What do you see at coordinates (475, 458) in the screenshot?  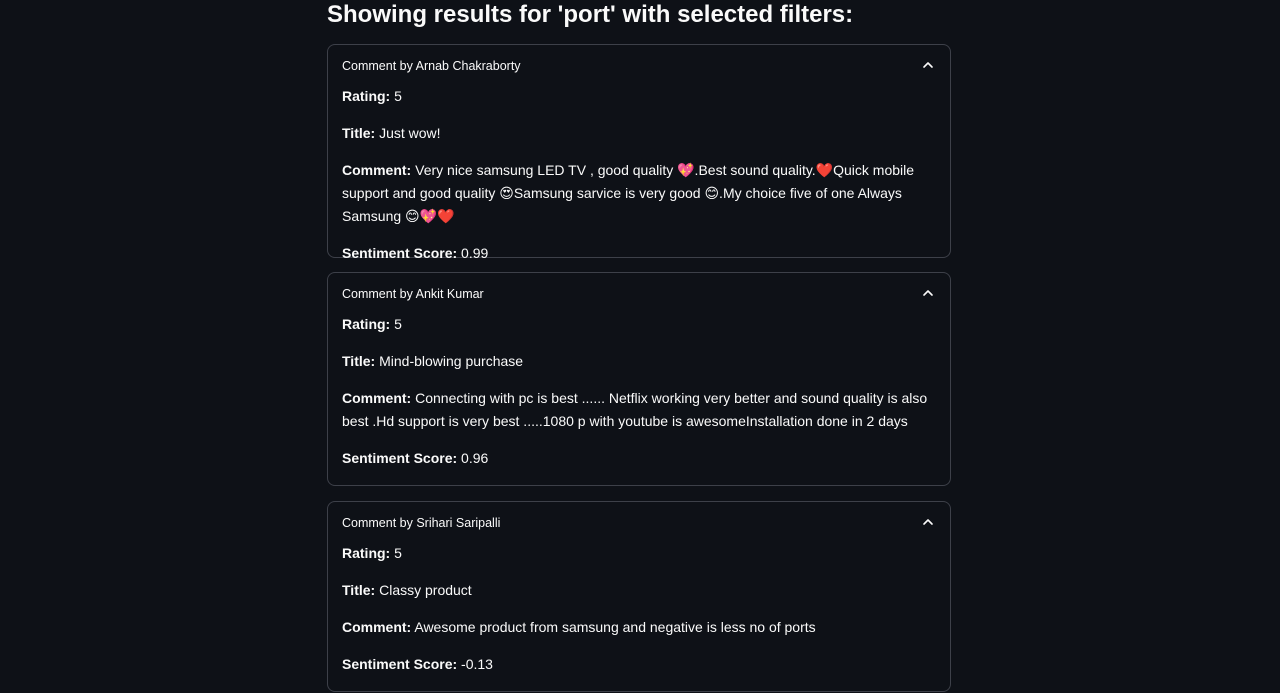 I see `sentiment-value: 0.96` at bounding box center [475, 458].